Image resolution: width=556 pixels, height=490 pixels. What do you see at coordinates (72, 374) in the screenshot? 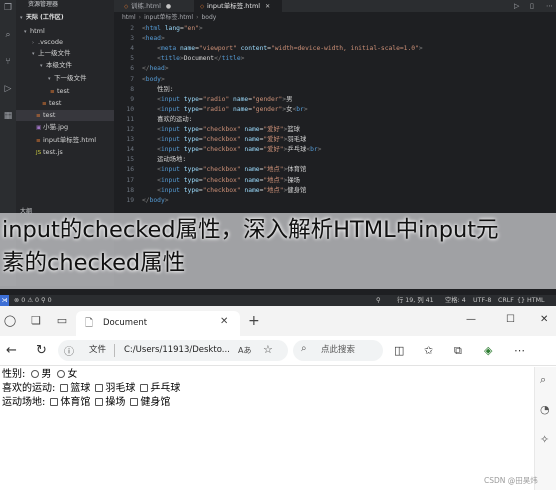
I see `gender-option-label: 女` at bounding box center [72, 374].